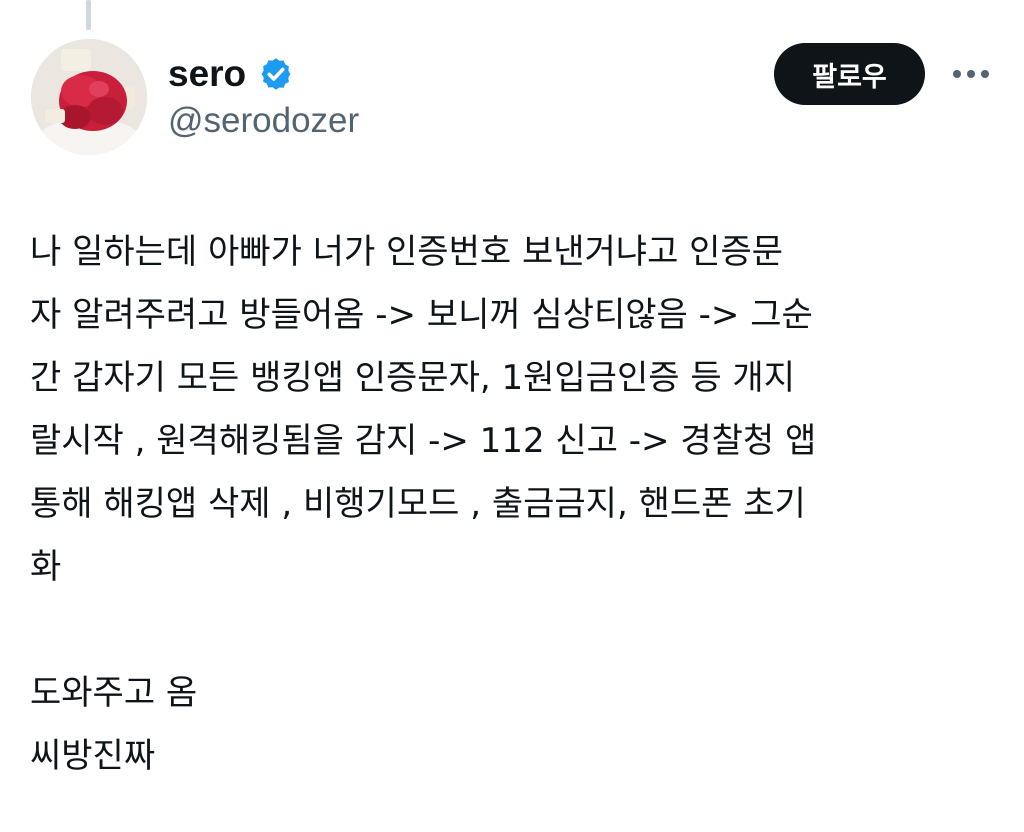  Describe the element at coordinates (418, 504) in the screenshot. I see `tweet-text-line: 통해 해킹앱 삭제 , 비행기모드 , 출금금지, 핸드폰 초기` at that location.